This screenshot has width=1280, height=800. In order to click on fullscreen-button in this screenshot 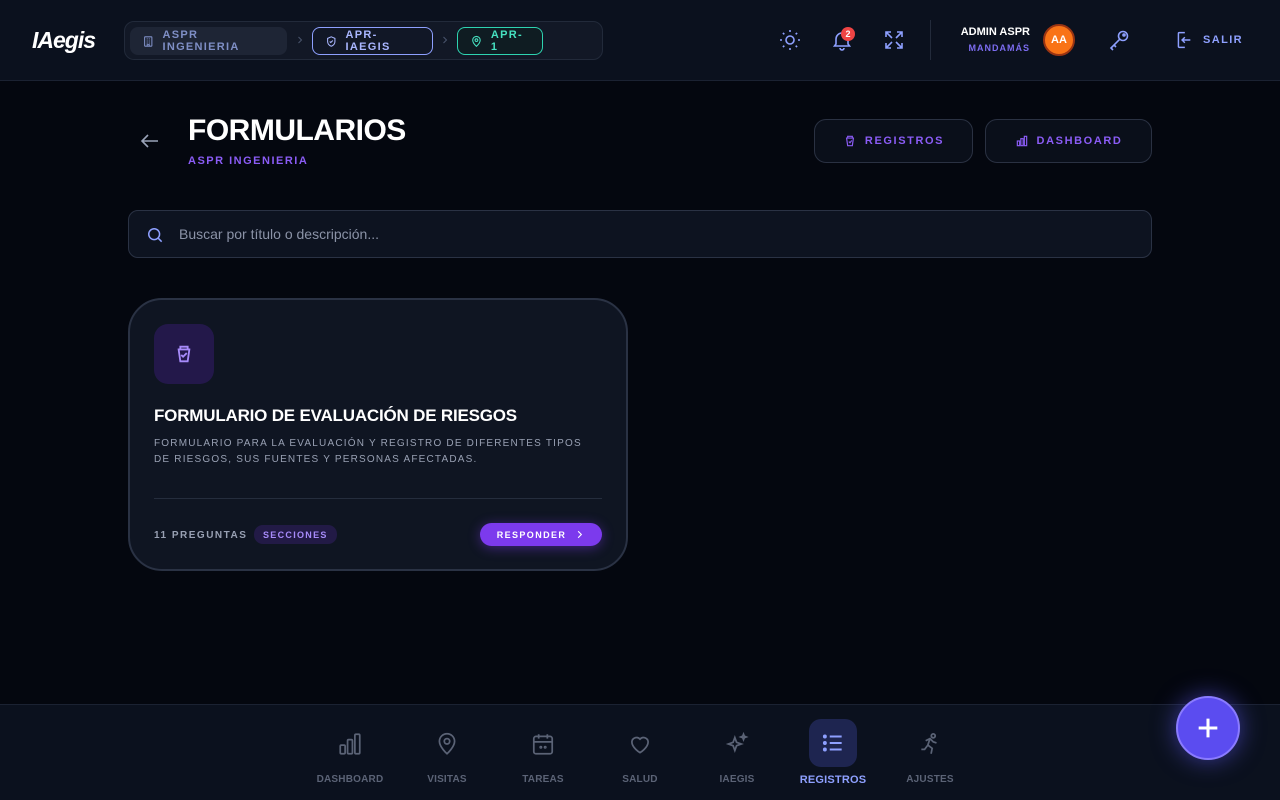, I will do `click(894, 40)`.